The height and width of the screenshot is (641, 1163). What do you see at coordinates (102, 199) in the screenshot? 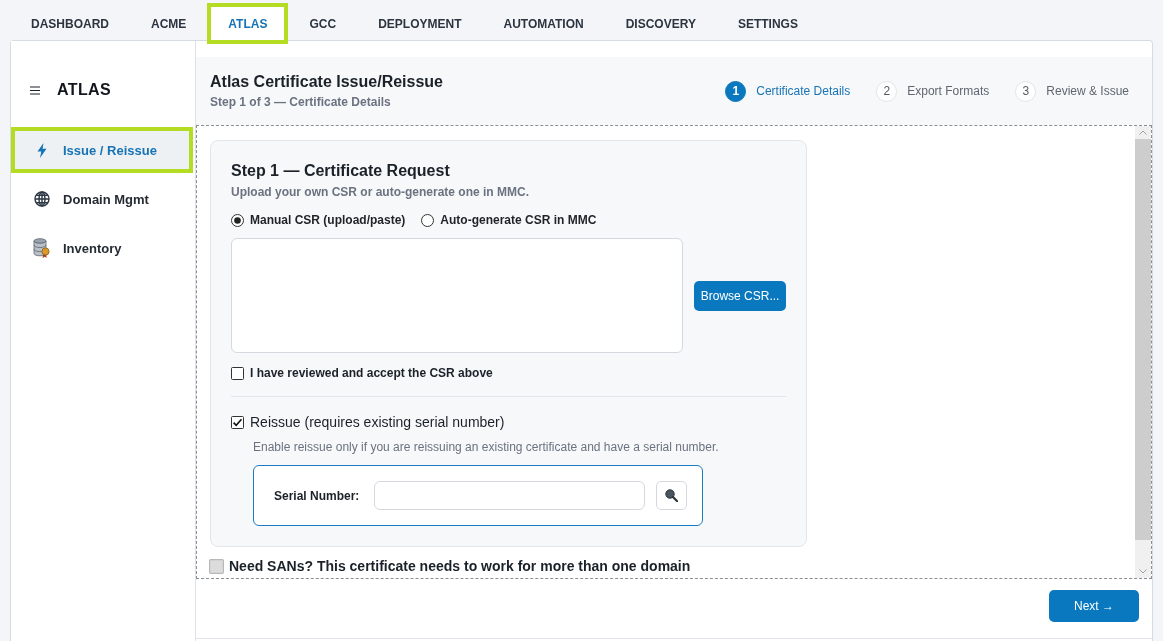
I see `sidebar-item: Domain Mgmt` at bounding box center [102, 199].